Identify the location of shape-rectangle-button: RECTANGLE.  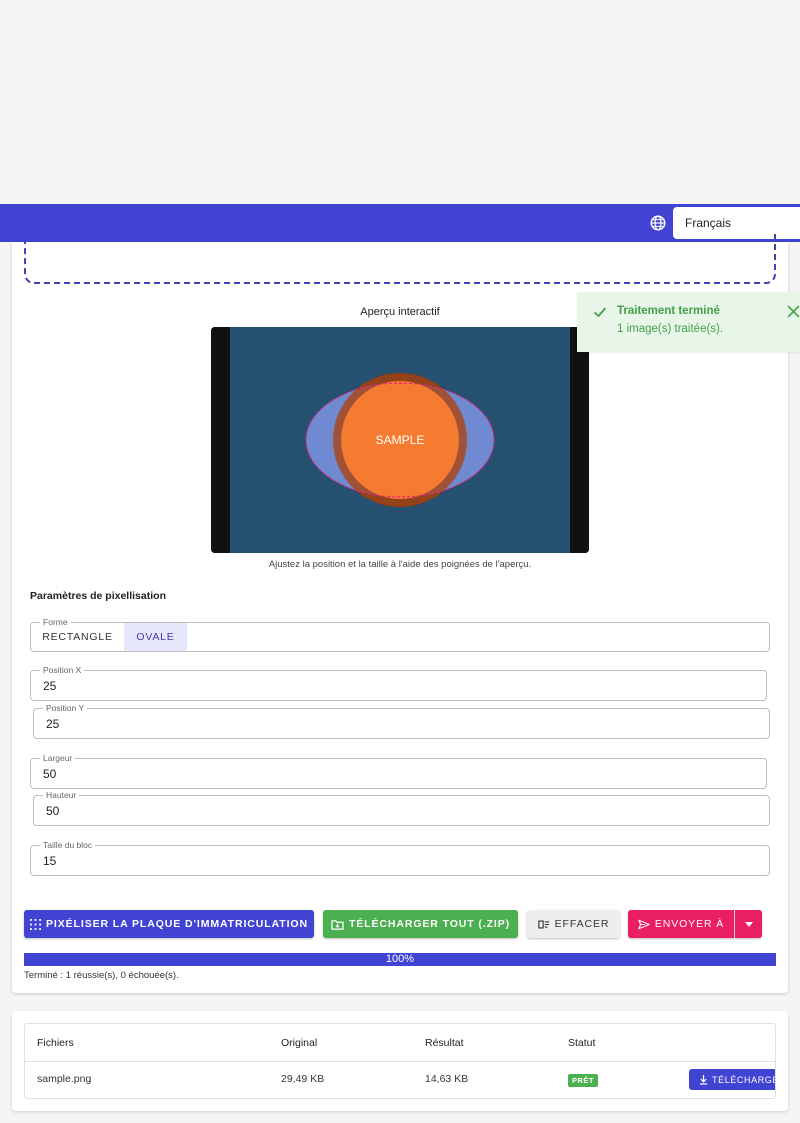
(77, 637).